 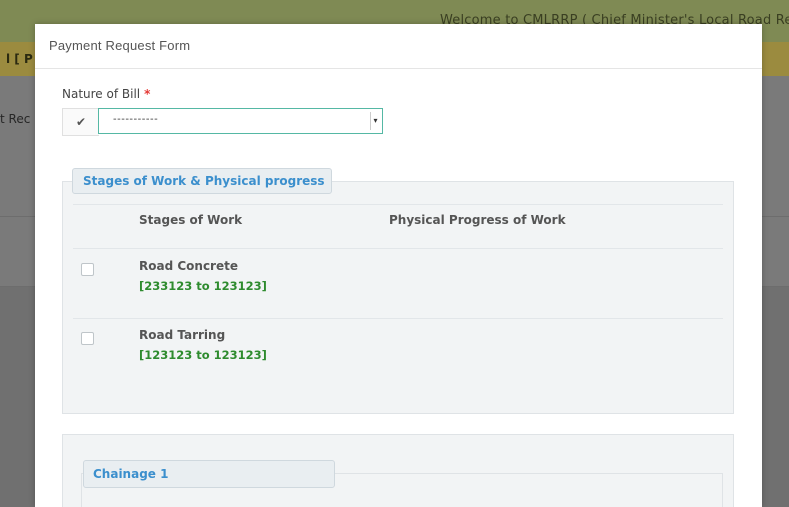 What do you see at coordinates (120, 45) in the screenshot?
I see `modal-title: Payment Request Form` at bounding box center [120, 45].